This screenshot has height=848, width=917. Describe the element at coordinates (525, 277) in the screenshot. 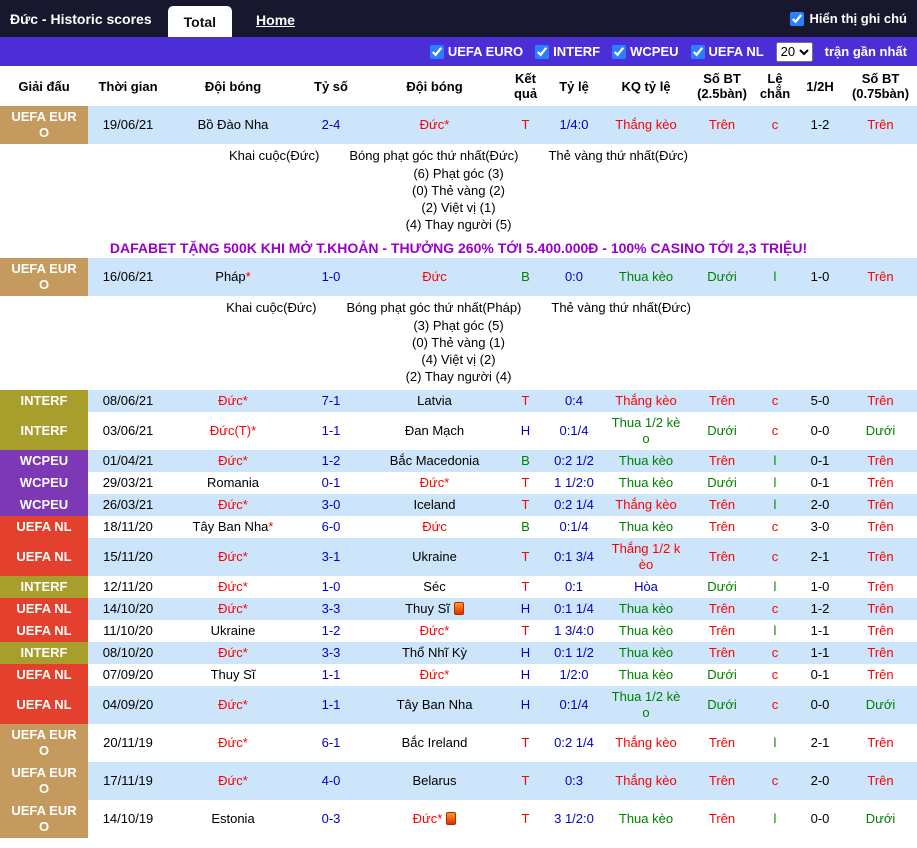

I see `result-letter: B` at that location.